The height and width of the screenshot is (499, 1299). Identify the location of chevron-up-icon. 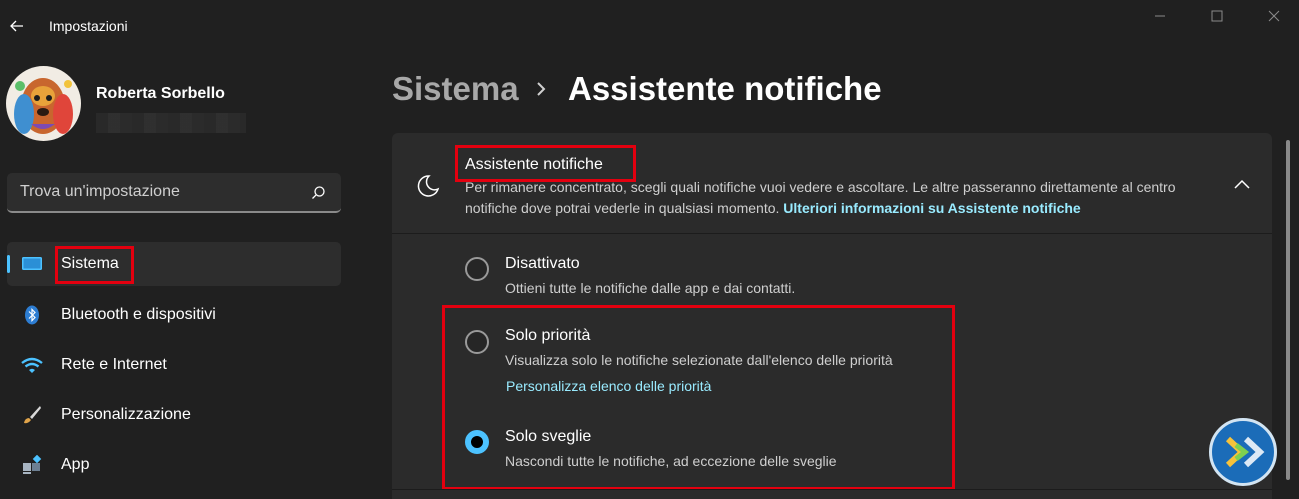
(1242, 185).